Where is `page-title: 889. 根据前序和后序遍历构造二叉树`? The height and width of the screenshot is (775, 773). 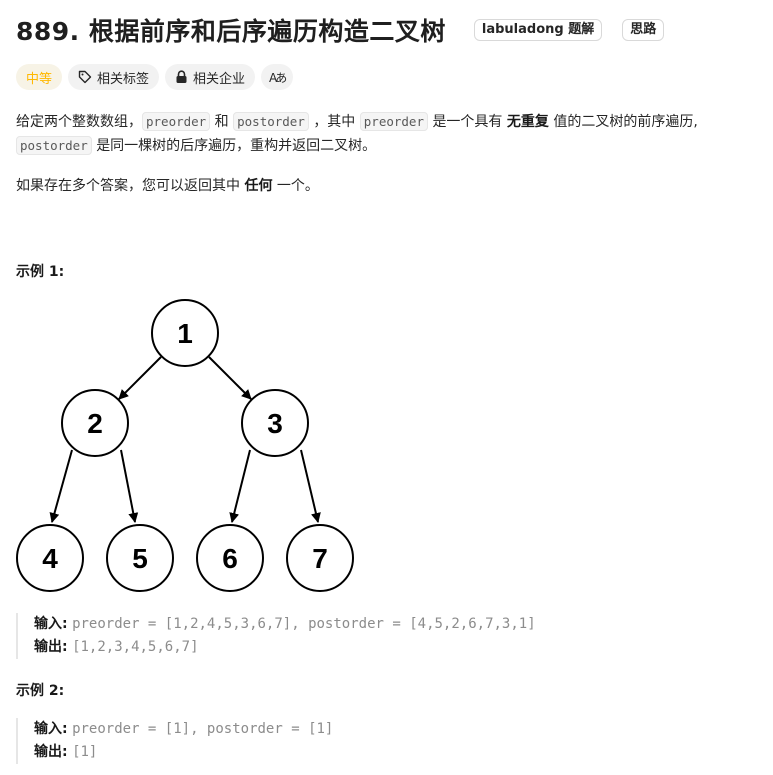
page-title: 889. 根据前序和后序遍历构造二叉树 is located at coordinates (231, 31).